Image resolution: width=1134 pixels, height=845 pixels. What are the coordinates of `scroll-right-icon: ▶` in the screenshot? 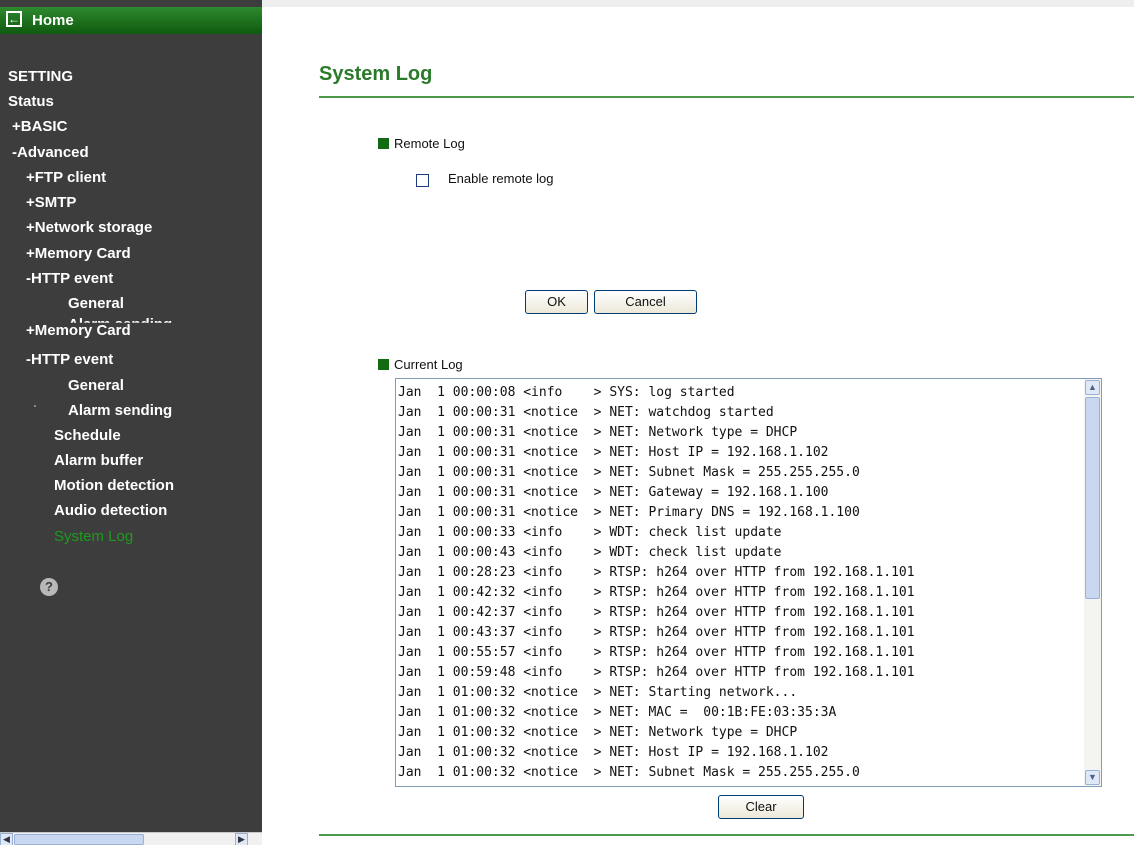 It's located at (241, 839).